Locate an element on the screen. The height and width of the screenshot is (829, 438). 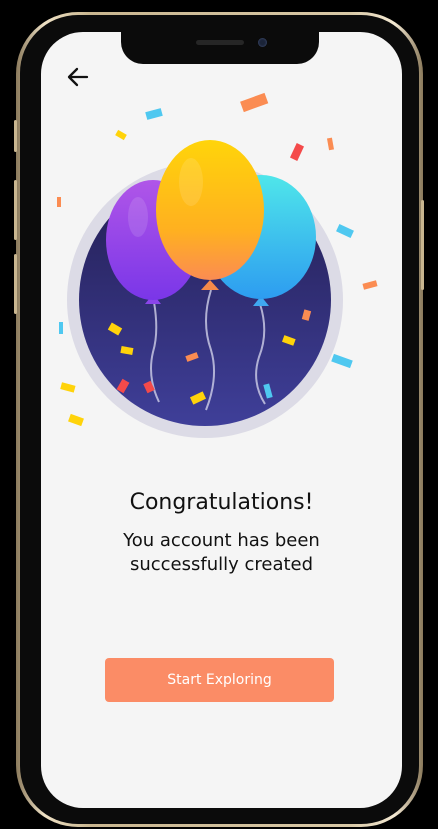
notch is located at coordinates (220, 47).